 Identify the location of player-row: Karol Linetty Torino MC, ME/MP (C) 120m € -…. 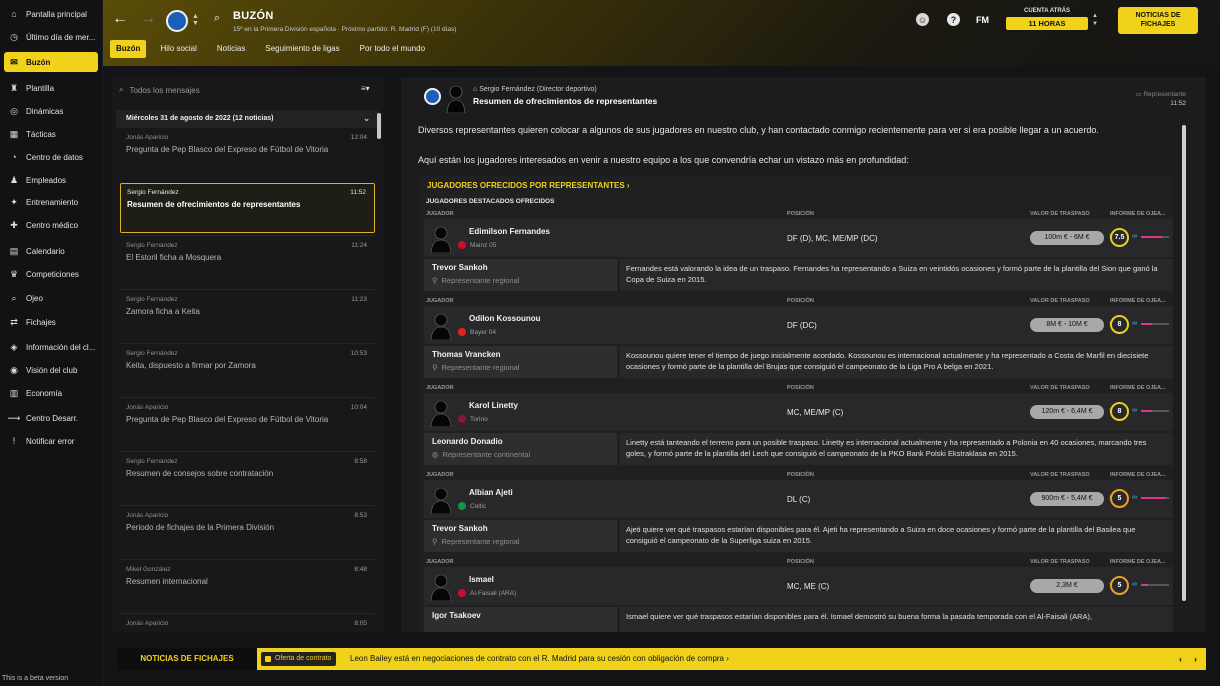
(798, 412).